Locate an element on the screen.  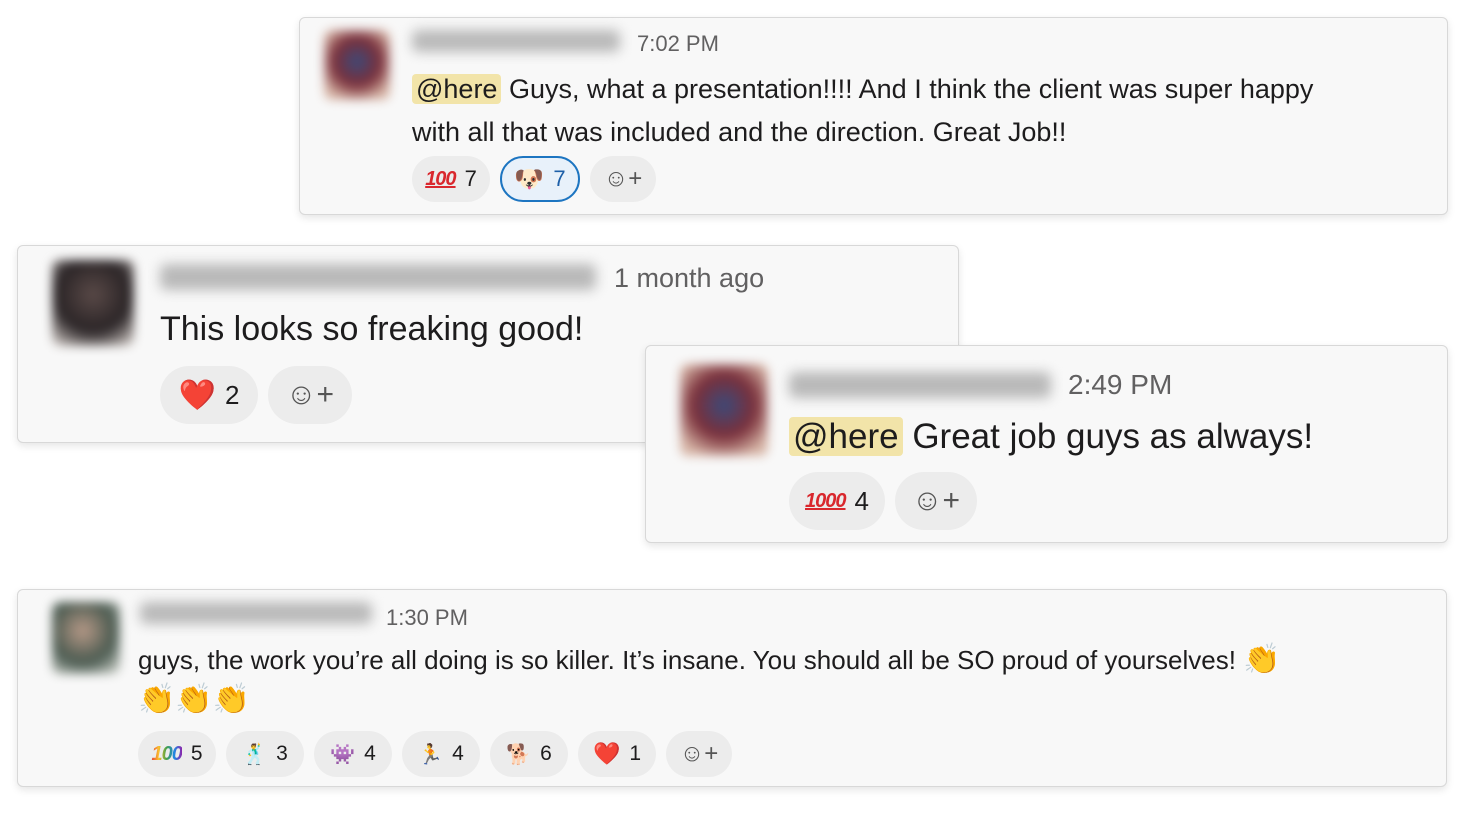
reaction-count: 6 is located at coordinates (546, 753).